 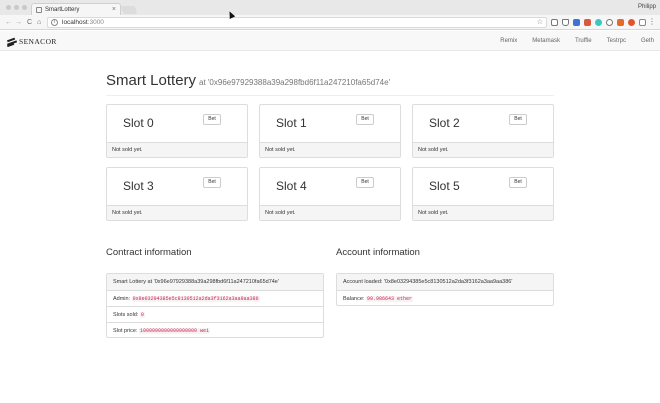 What do you see at coordinates (11, 42) in the screenshot?
I see `senacor-logo-icon` at bounding box center [11, 42].